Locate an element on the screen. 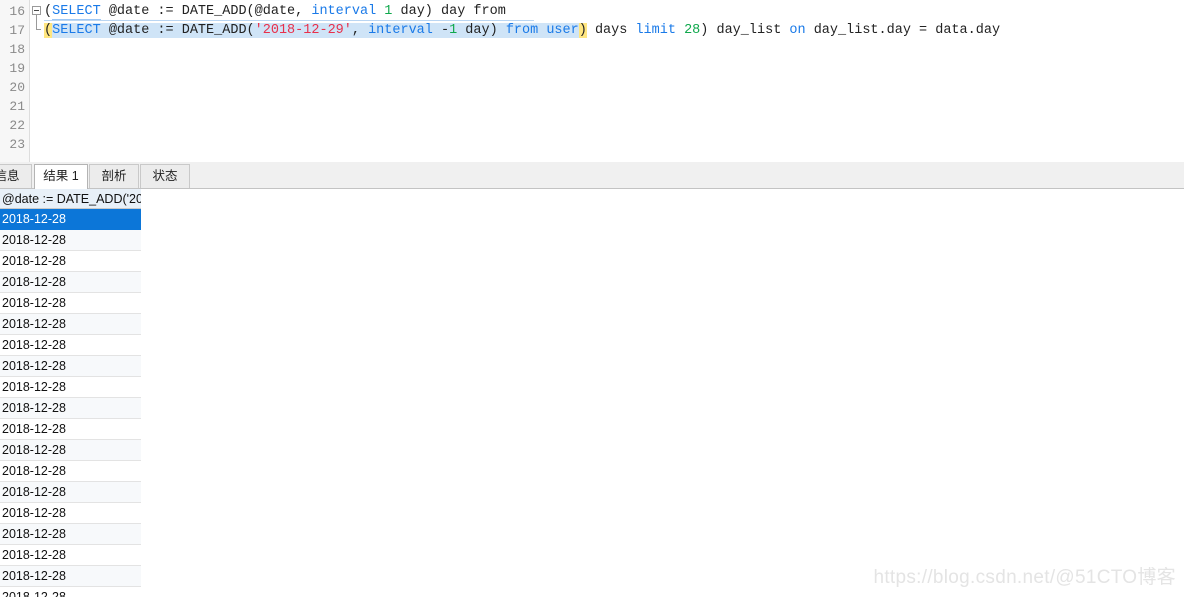 Image resolution: width=1184 pixels, height=597 pixels. fold-guide-end is located at coordinates (38, 29).